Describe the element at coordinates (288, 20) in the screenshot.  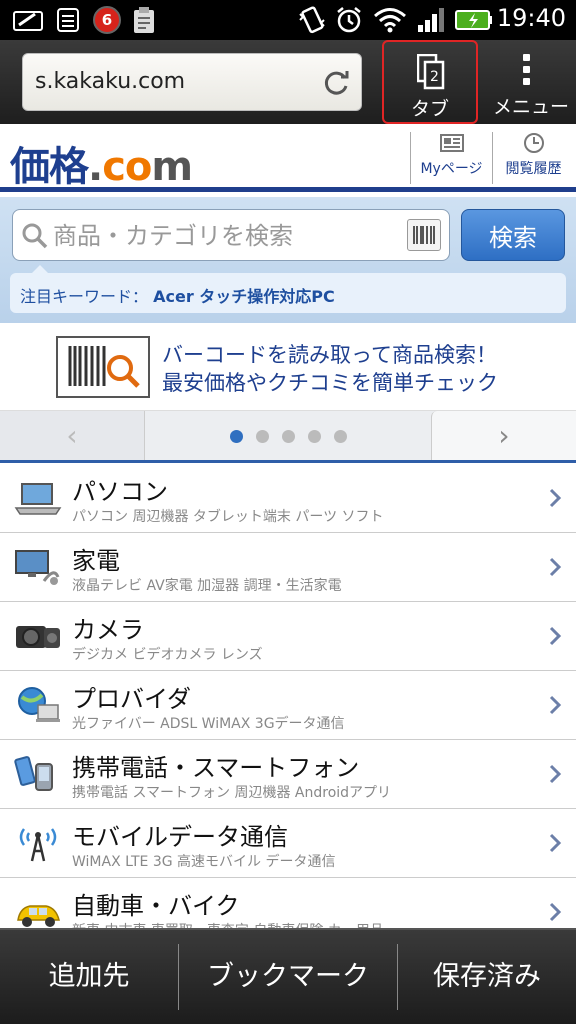
I see `status-bar: 6 19:40` at that location.